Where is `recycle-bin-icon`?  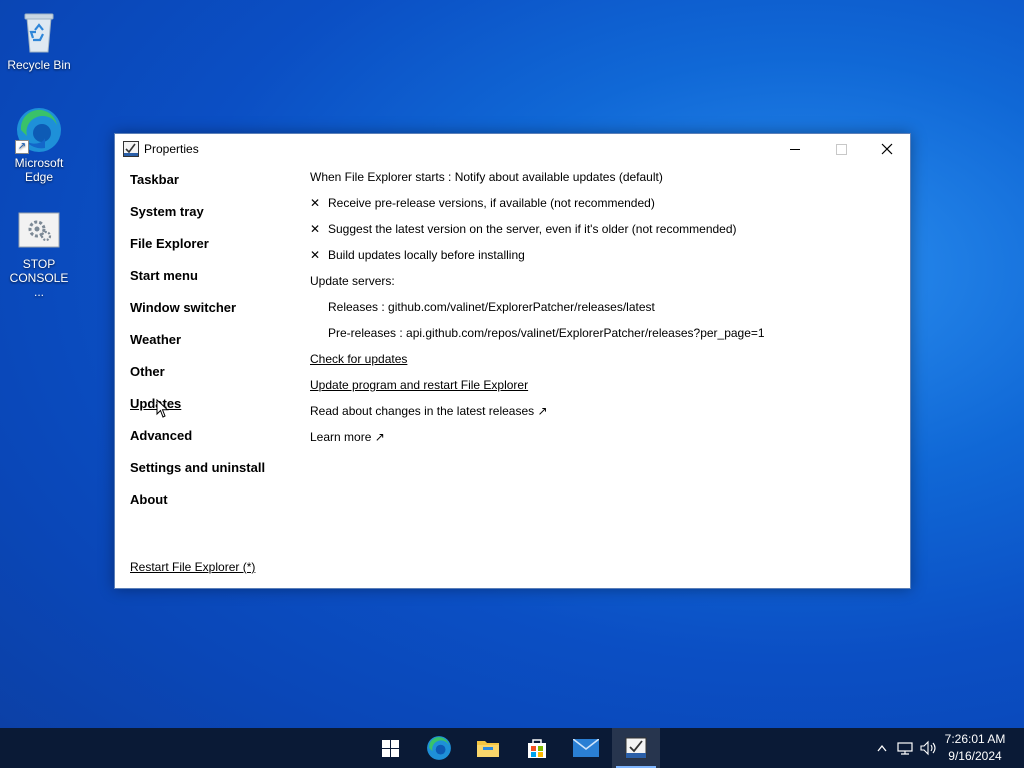 recycle-bin-icon is located at coordinates (39, 32).